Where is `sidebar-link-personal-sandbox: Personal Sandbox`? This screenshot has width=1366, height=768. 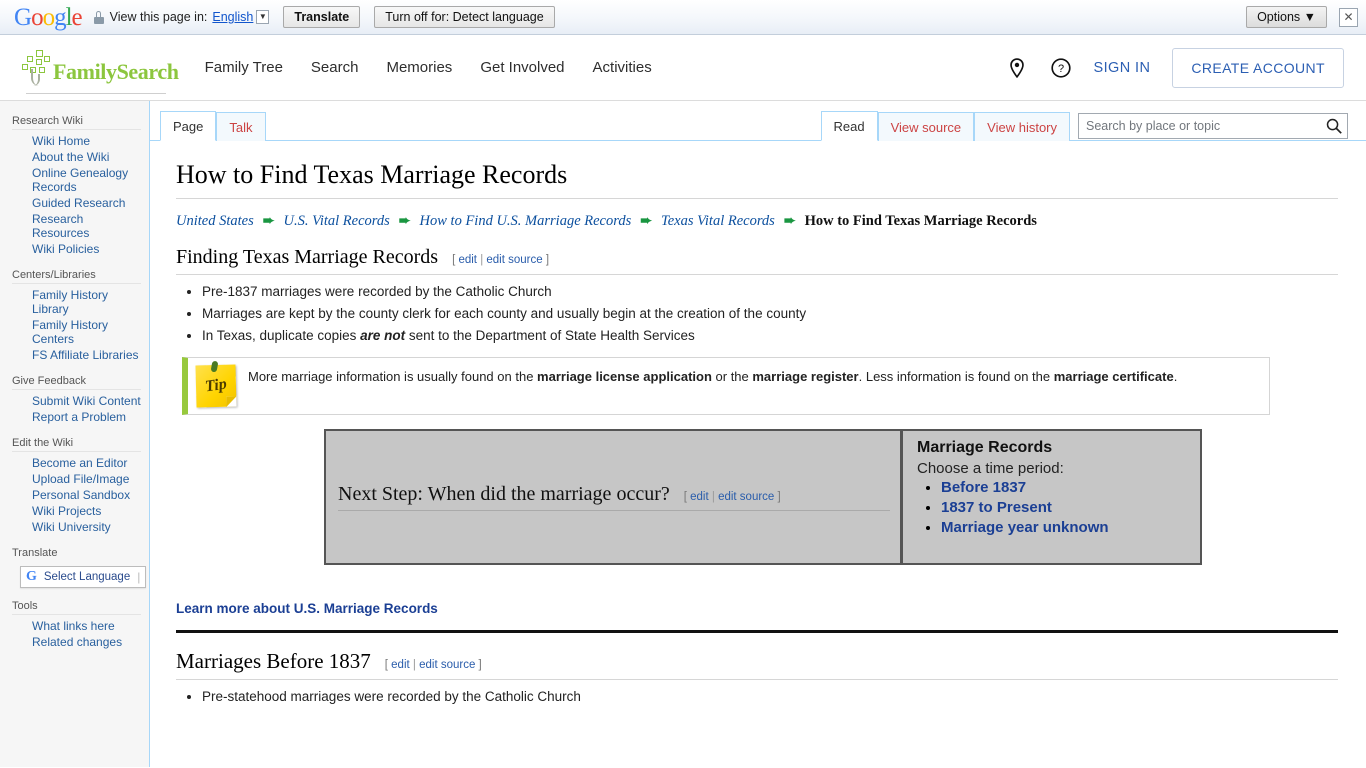
sidebar-link-personal-sandbox: Personal Sandbox is located at coordinates (81, 495).